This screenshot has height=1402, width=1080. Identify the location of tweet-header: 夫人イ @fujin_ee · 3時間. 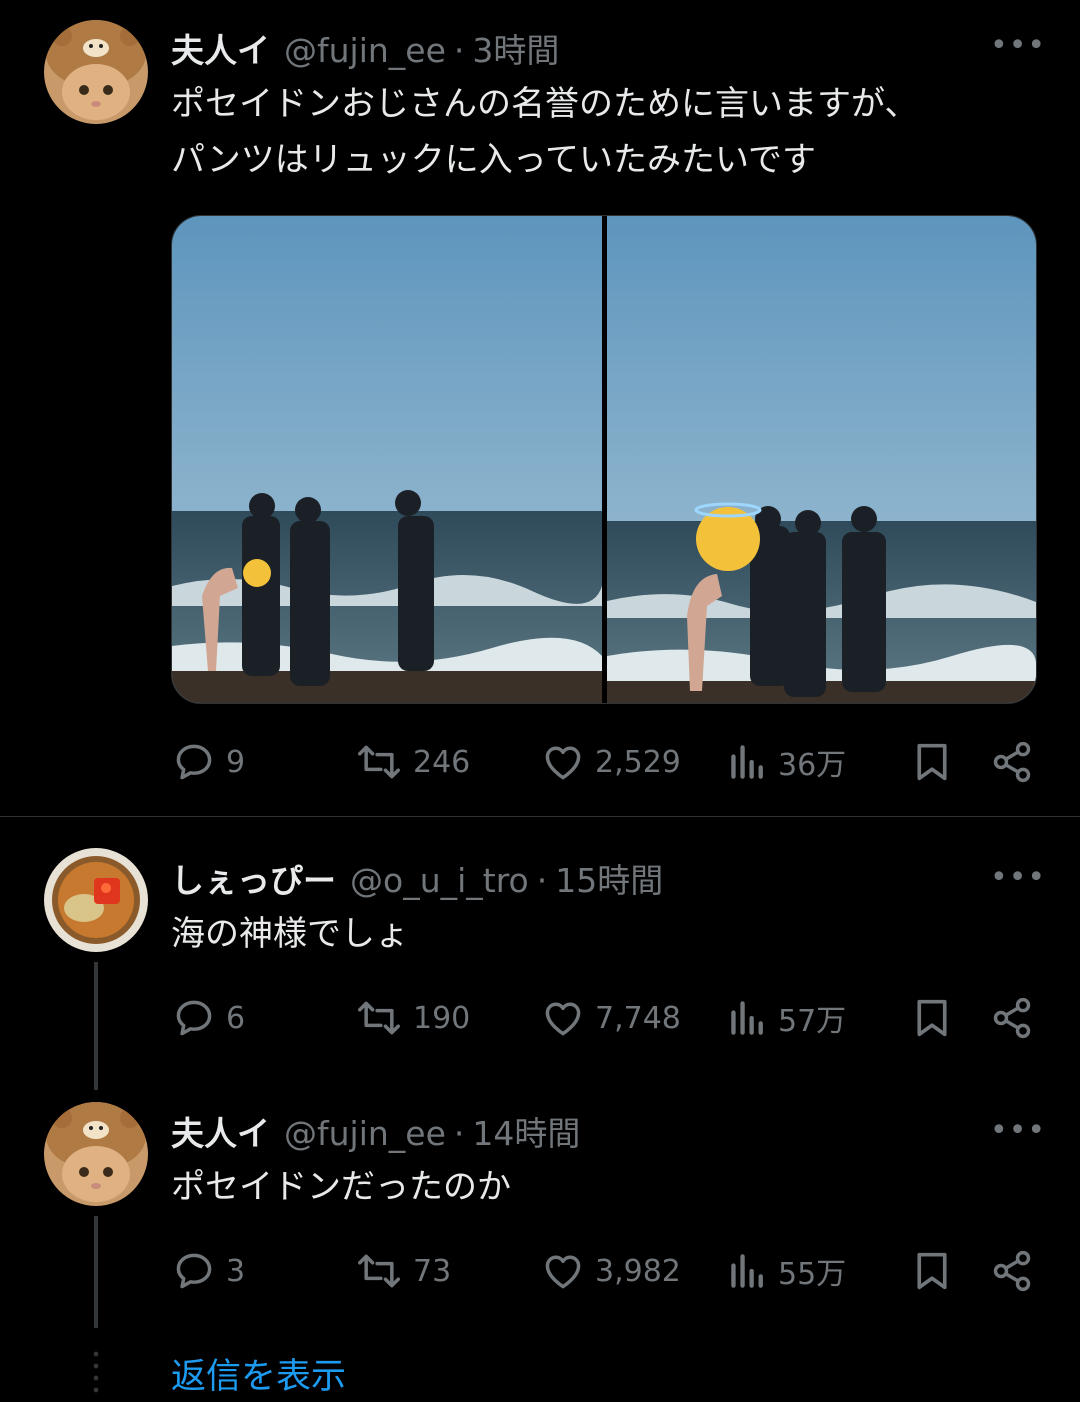
(365, 48).